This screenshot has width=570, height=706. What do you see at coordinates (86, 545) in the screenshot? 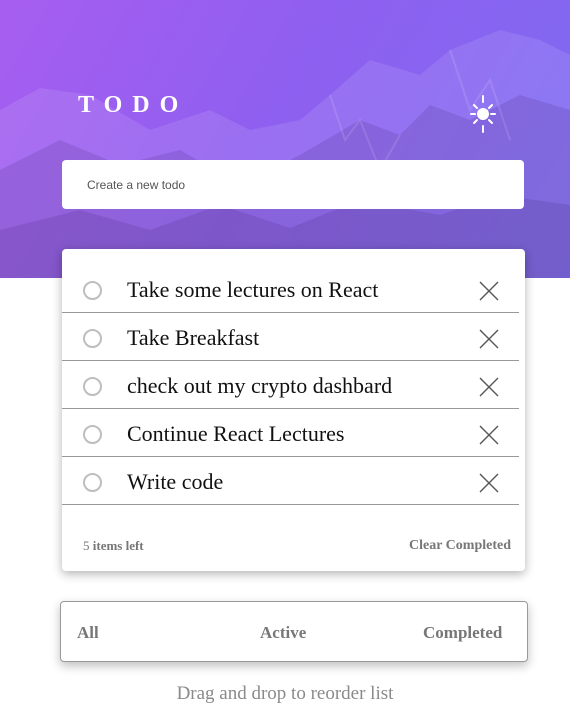
I see `items-left-count: 5` at bounding box center [86, 545].